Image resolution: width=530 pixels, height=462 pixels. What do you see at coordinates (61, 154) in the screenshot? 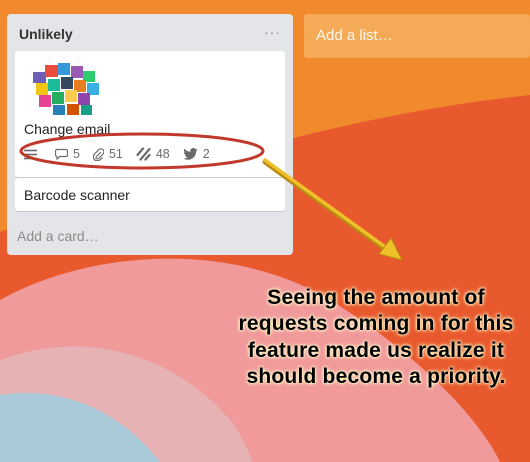
I see `comment-icon` at bounding box center [61, 154].